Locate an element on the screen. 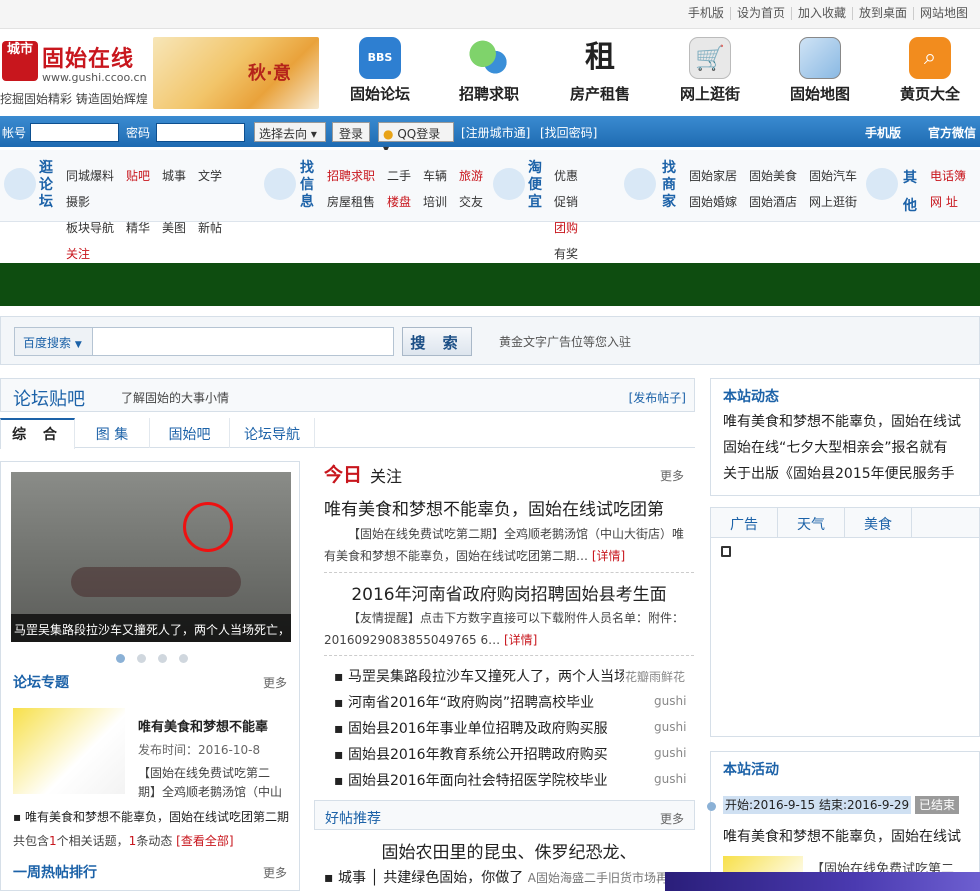 The width and height of the screenshot is (980, 891). link-chengshi: 城事 is located at coordinates (174, 176).